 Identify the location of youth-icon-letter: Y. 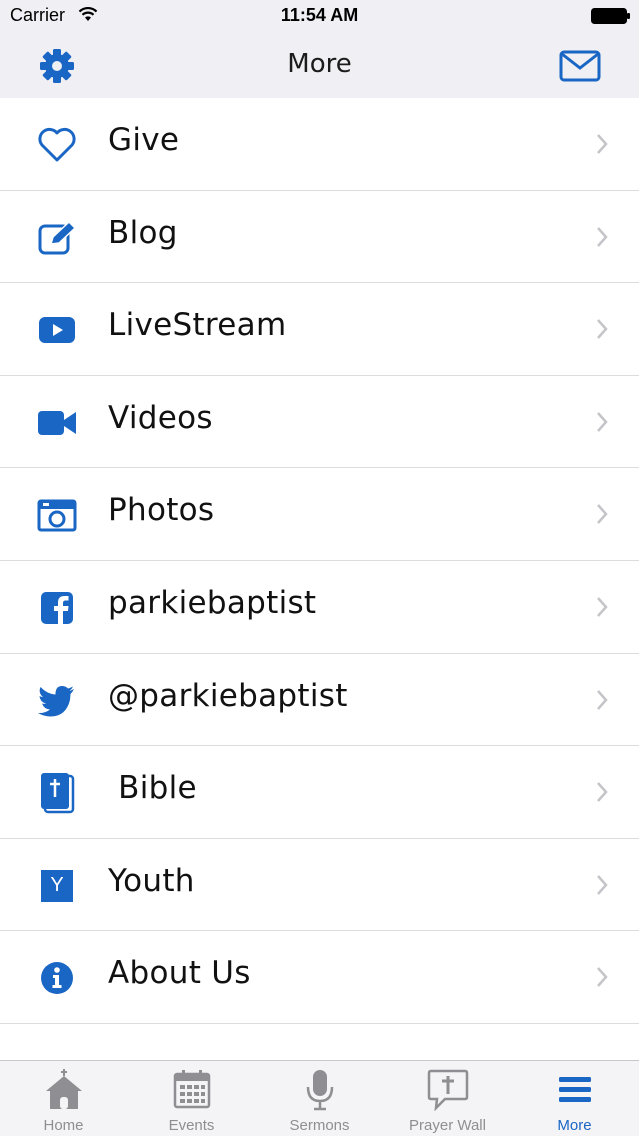
(57, 885).